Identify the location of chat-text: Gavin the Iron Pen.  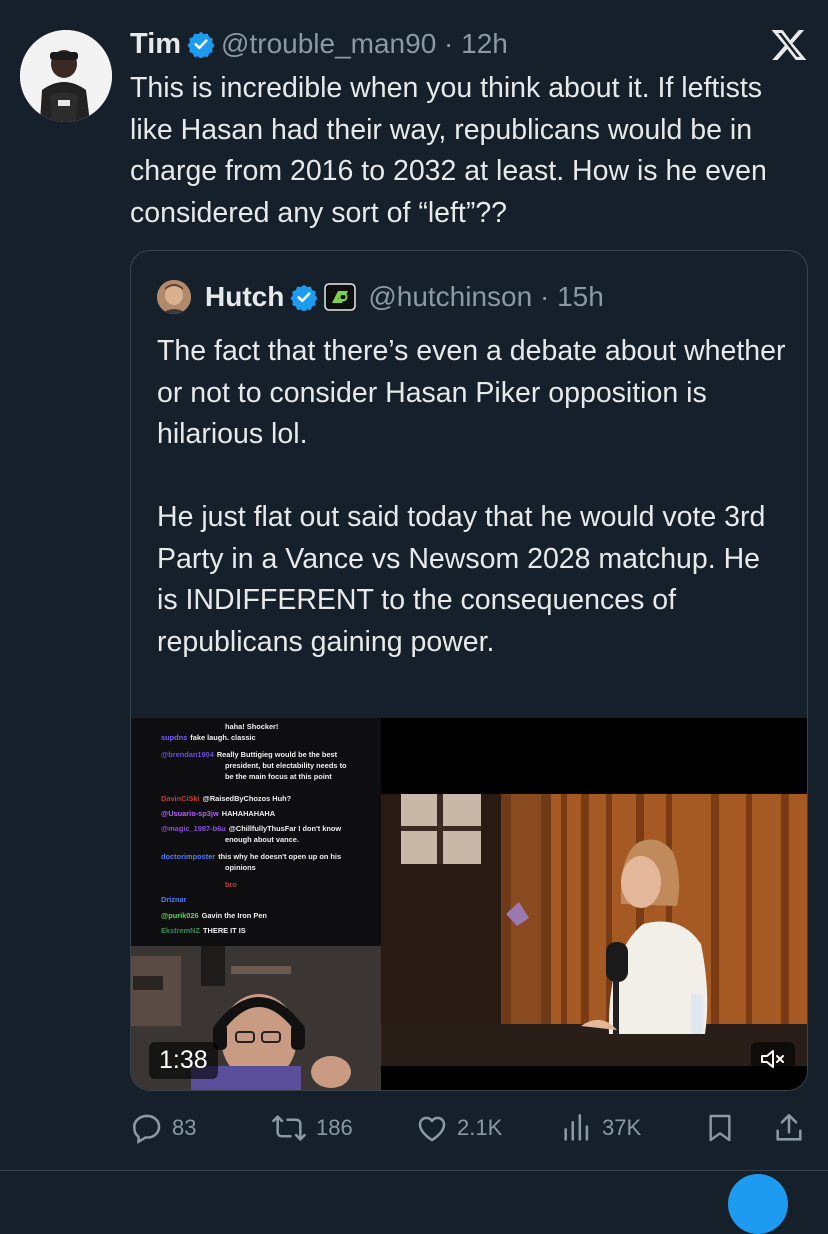
(234, 915).